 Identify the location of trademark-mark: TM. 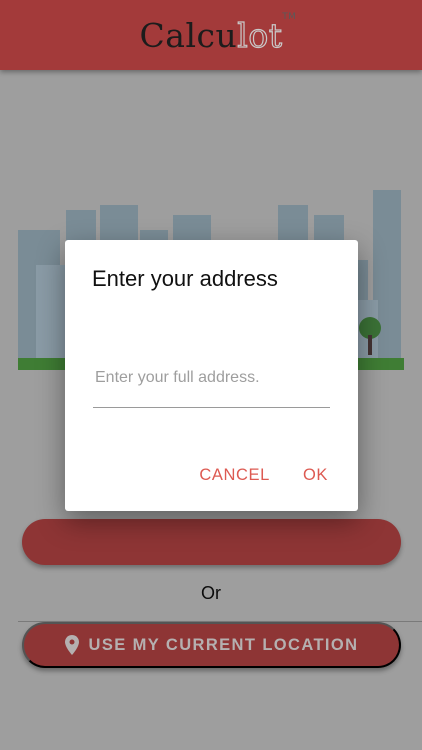
(289, 16).